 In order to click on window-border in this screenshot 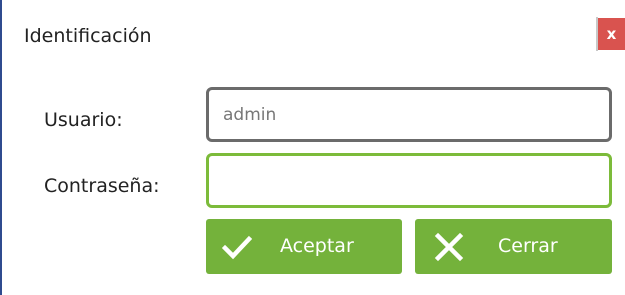, I will do `click(1, 147)`.